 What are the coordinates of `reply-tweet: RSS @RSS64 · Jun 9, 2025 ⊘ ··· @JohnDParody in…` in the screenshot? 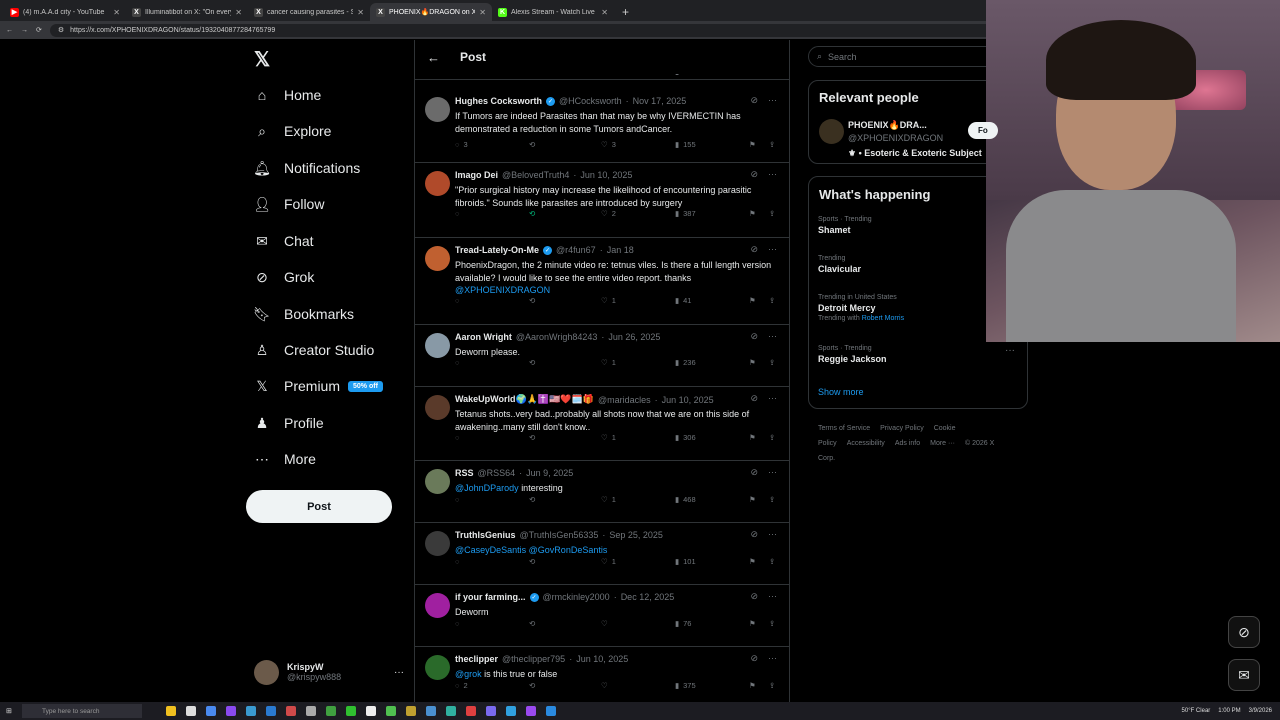 It's located at (602, 492).